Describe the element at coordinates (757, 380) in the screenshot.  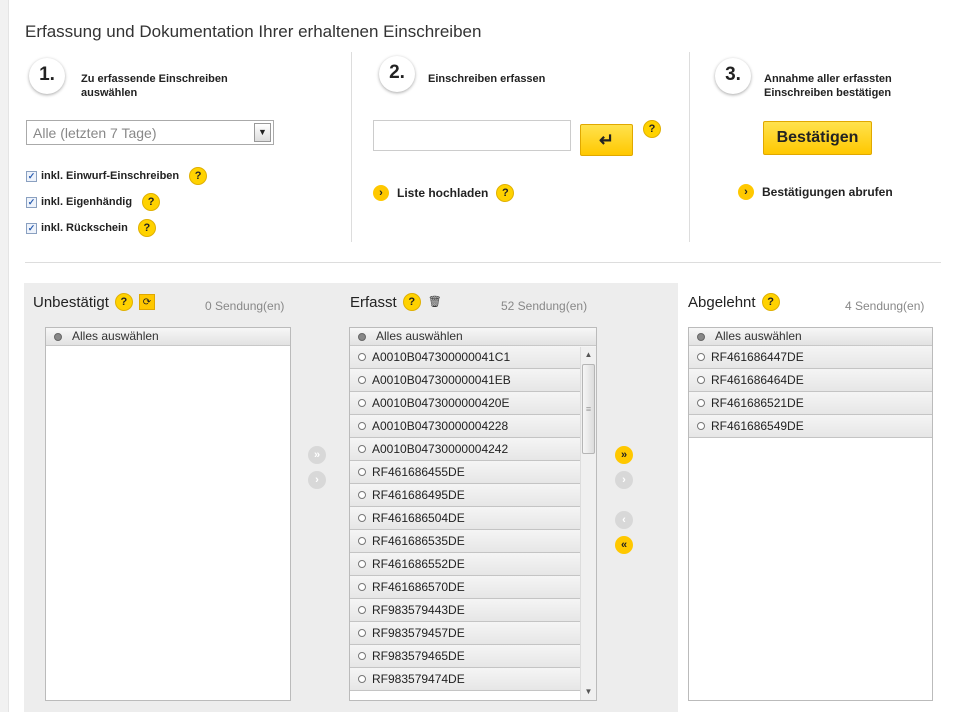
I see `list-item-label: RF461686464DE` at that location.